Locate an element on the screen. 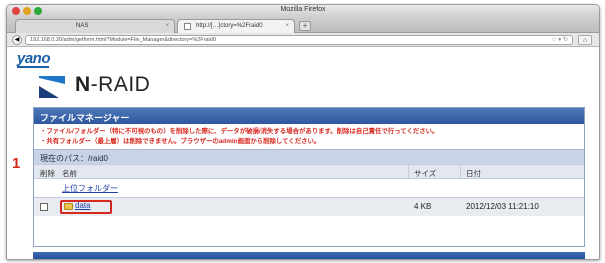  delete-checkbox is located at coordinates (44, 207).